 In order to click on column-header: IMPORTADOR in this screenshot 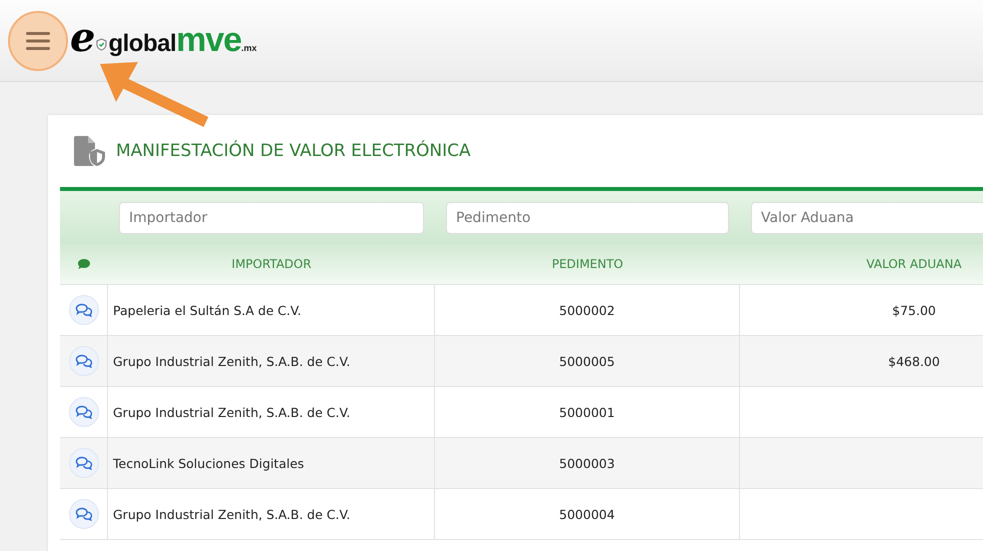, I will do `click(272, 264)`.